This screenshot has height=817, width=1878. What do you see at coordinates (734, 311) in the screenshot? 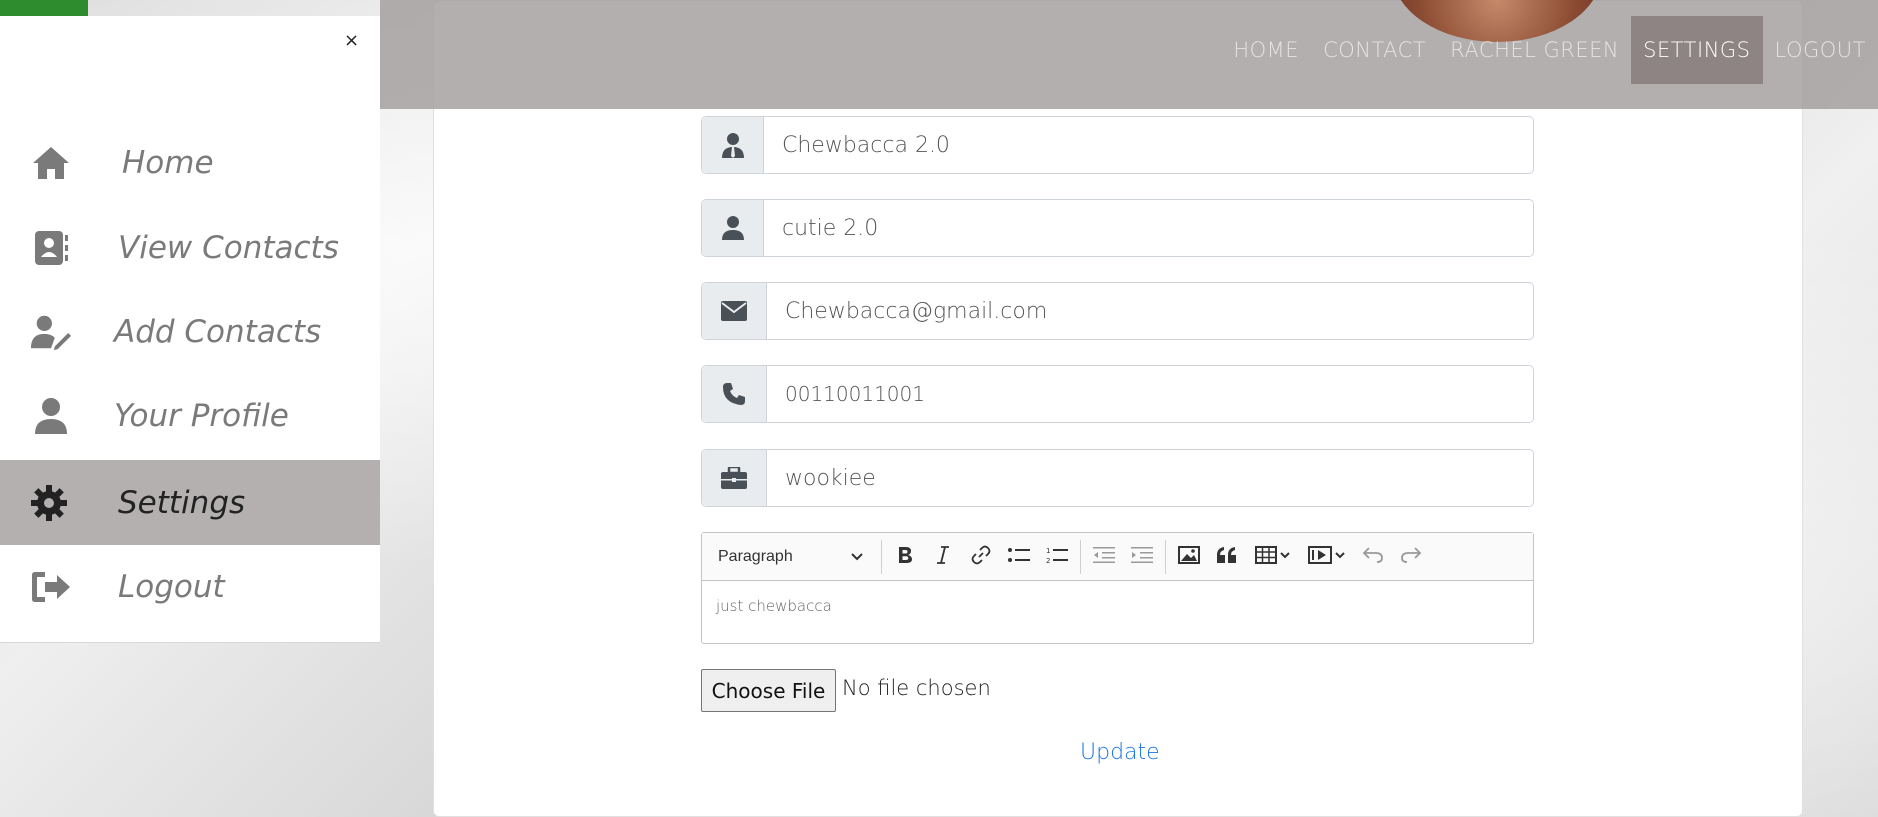
I see `envelope-icon` at bounding box center [734, 311].